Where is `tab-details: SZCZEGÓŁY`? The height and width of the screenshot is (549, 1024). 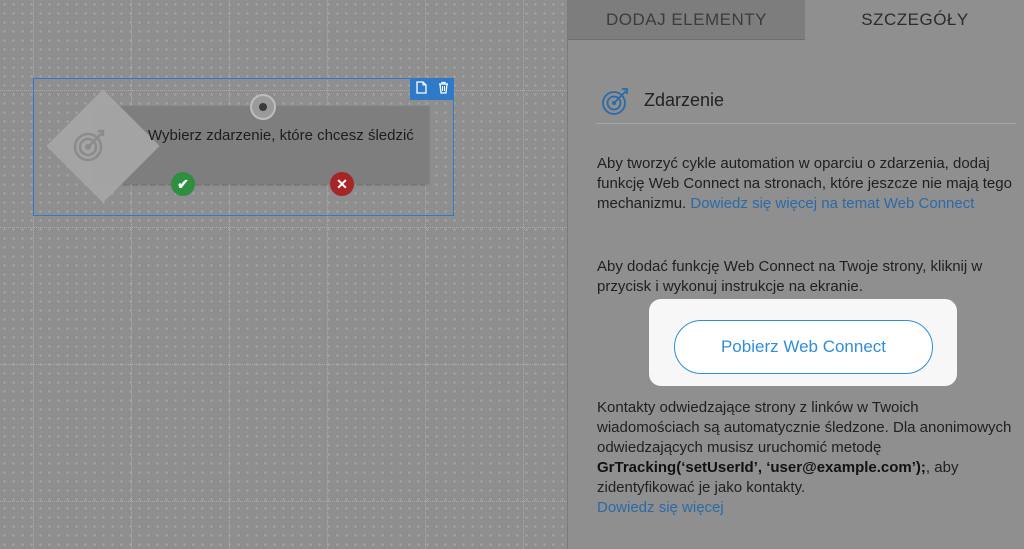
tab-details: SZCZEGÓŁY is located at coordinates (914, 20).